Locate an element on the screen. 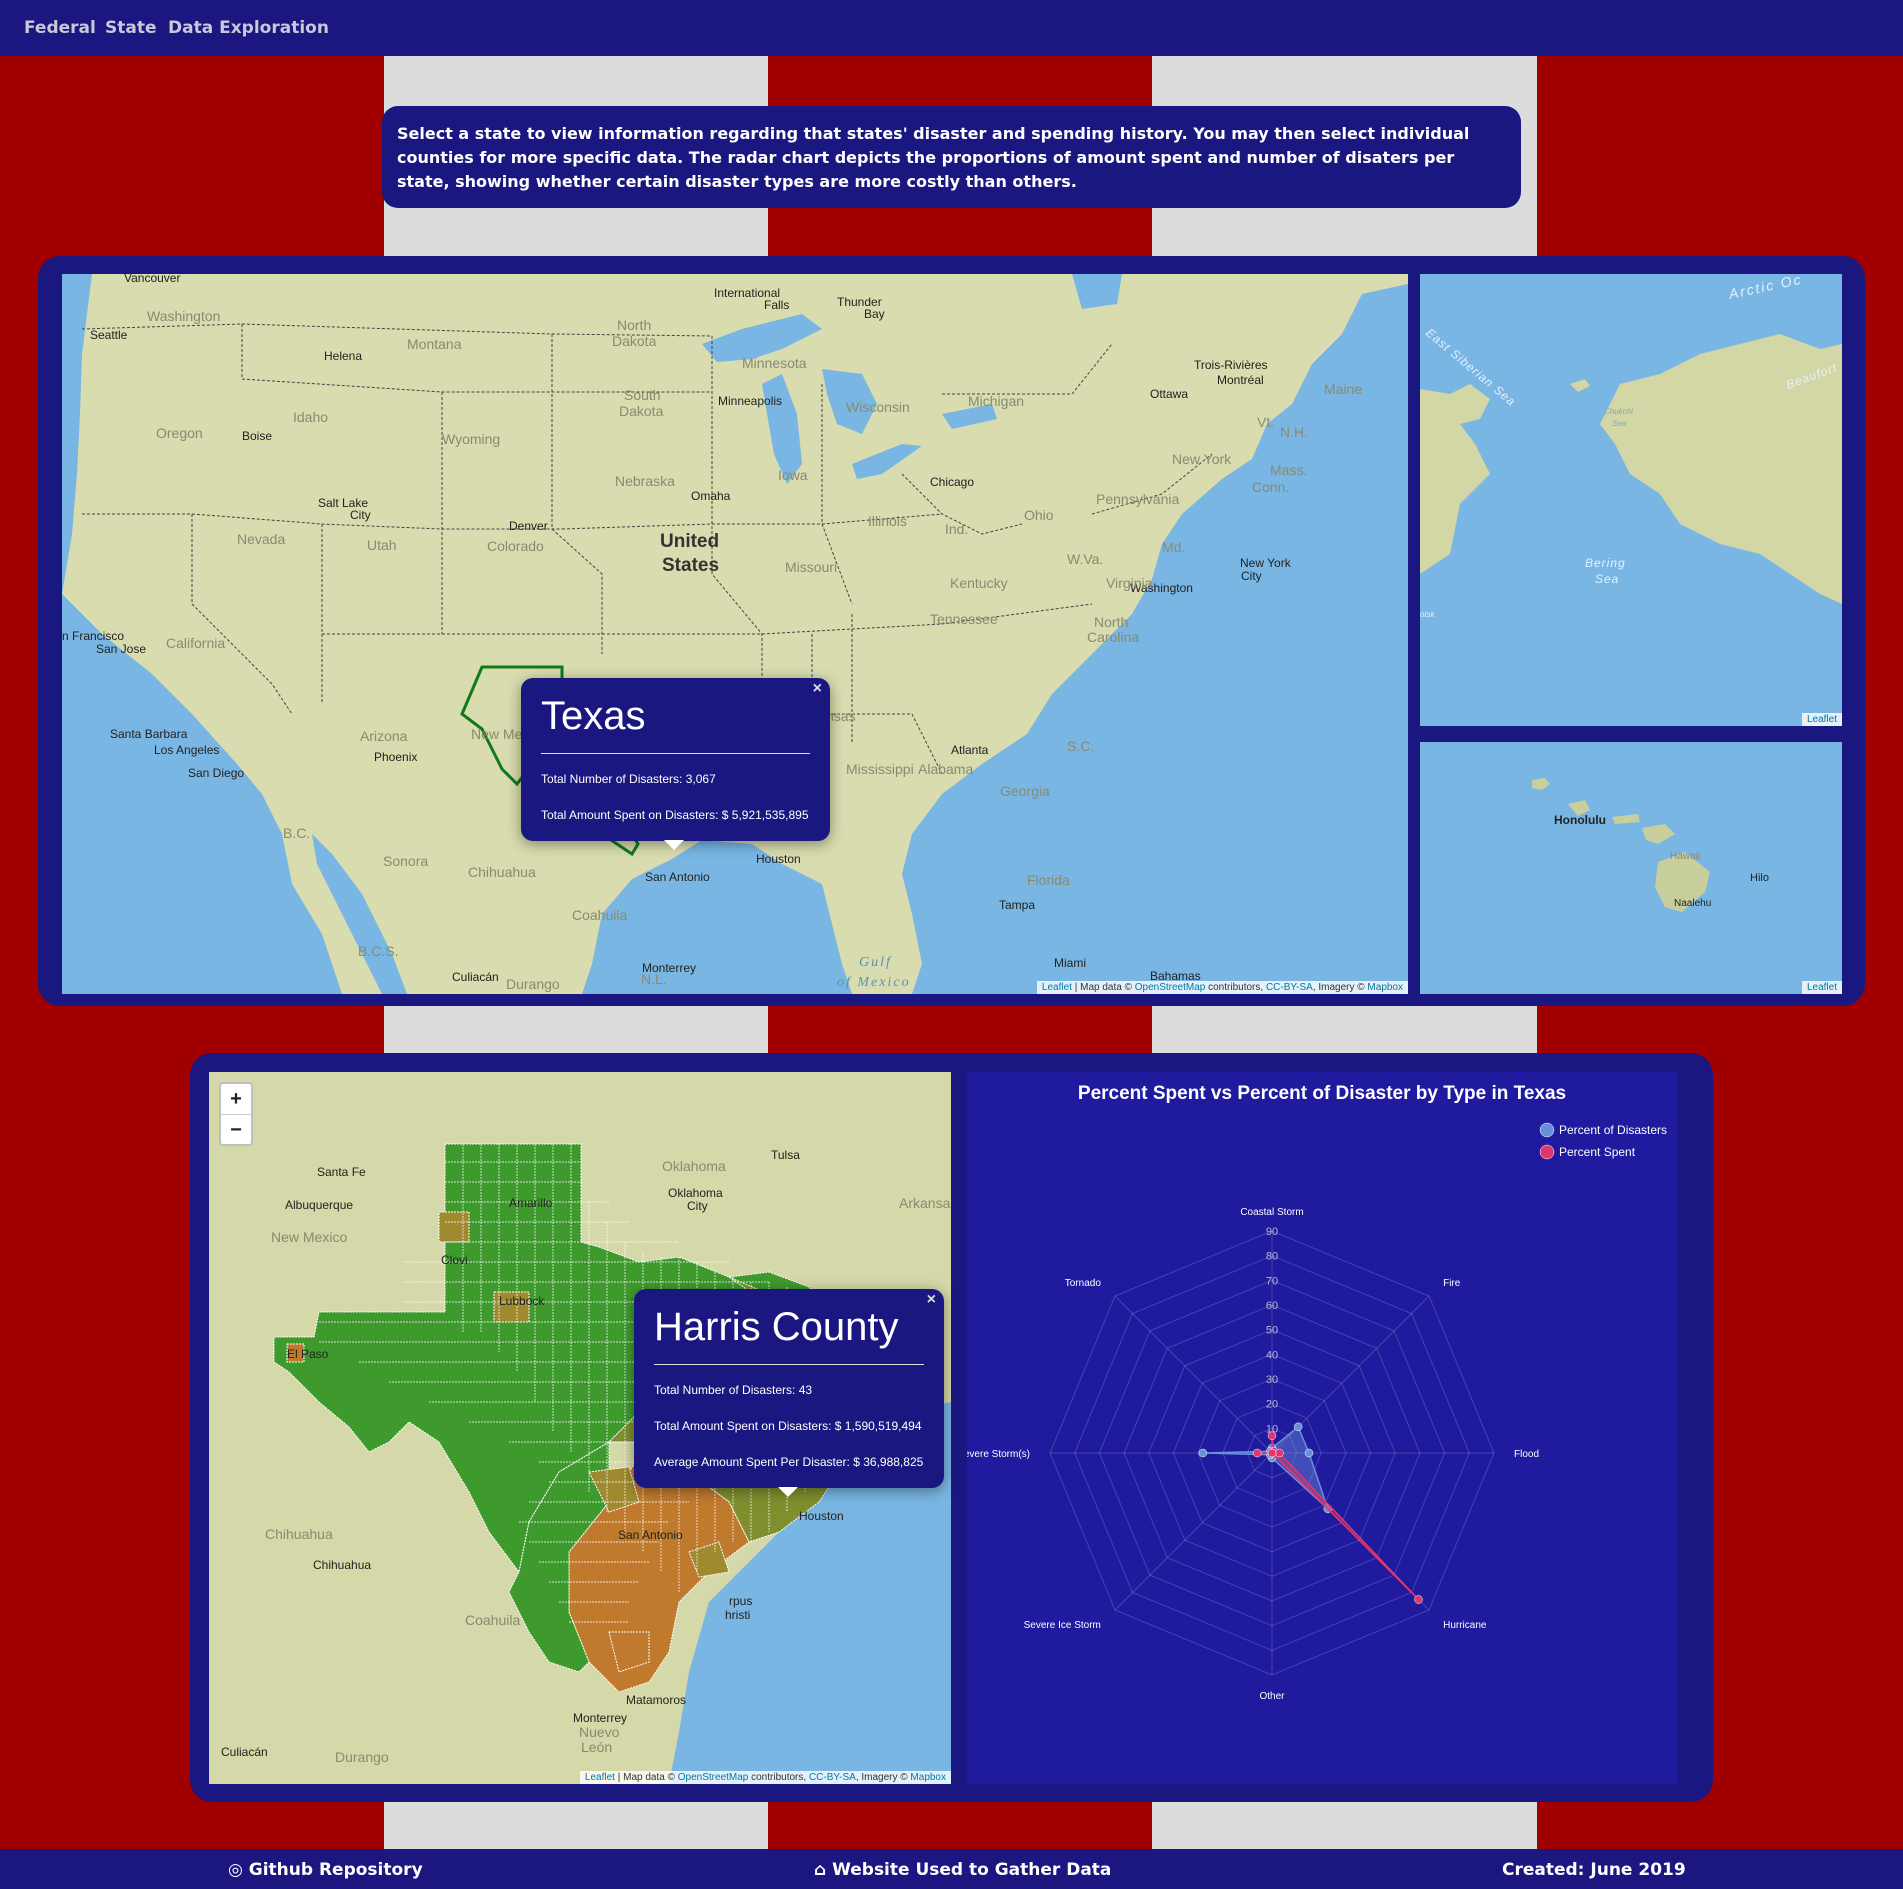 Image resolution: width=1903 pixels, height=1889 pixels. svg-text: N.L. is located at coordinates (654, 979).